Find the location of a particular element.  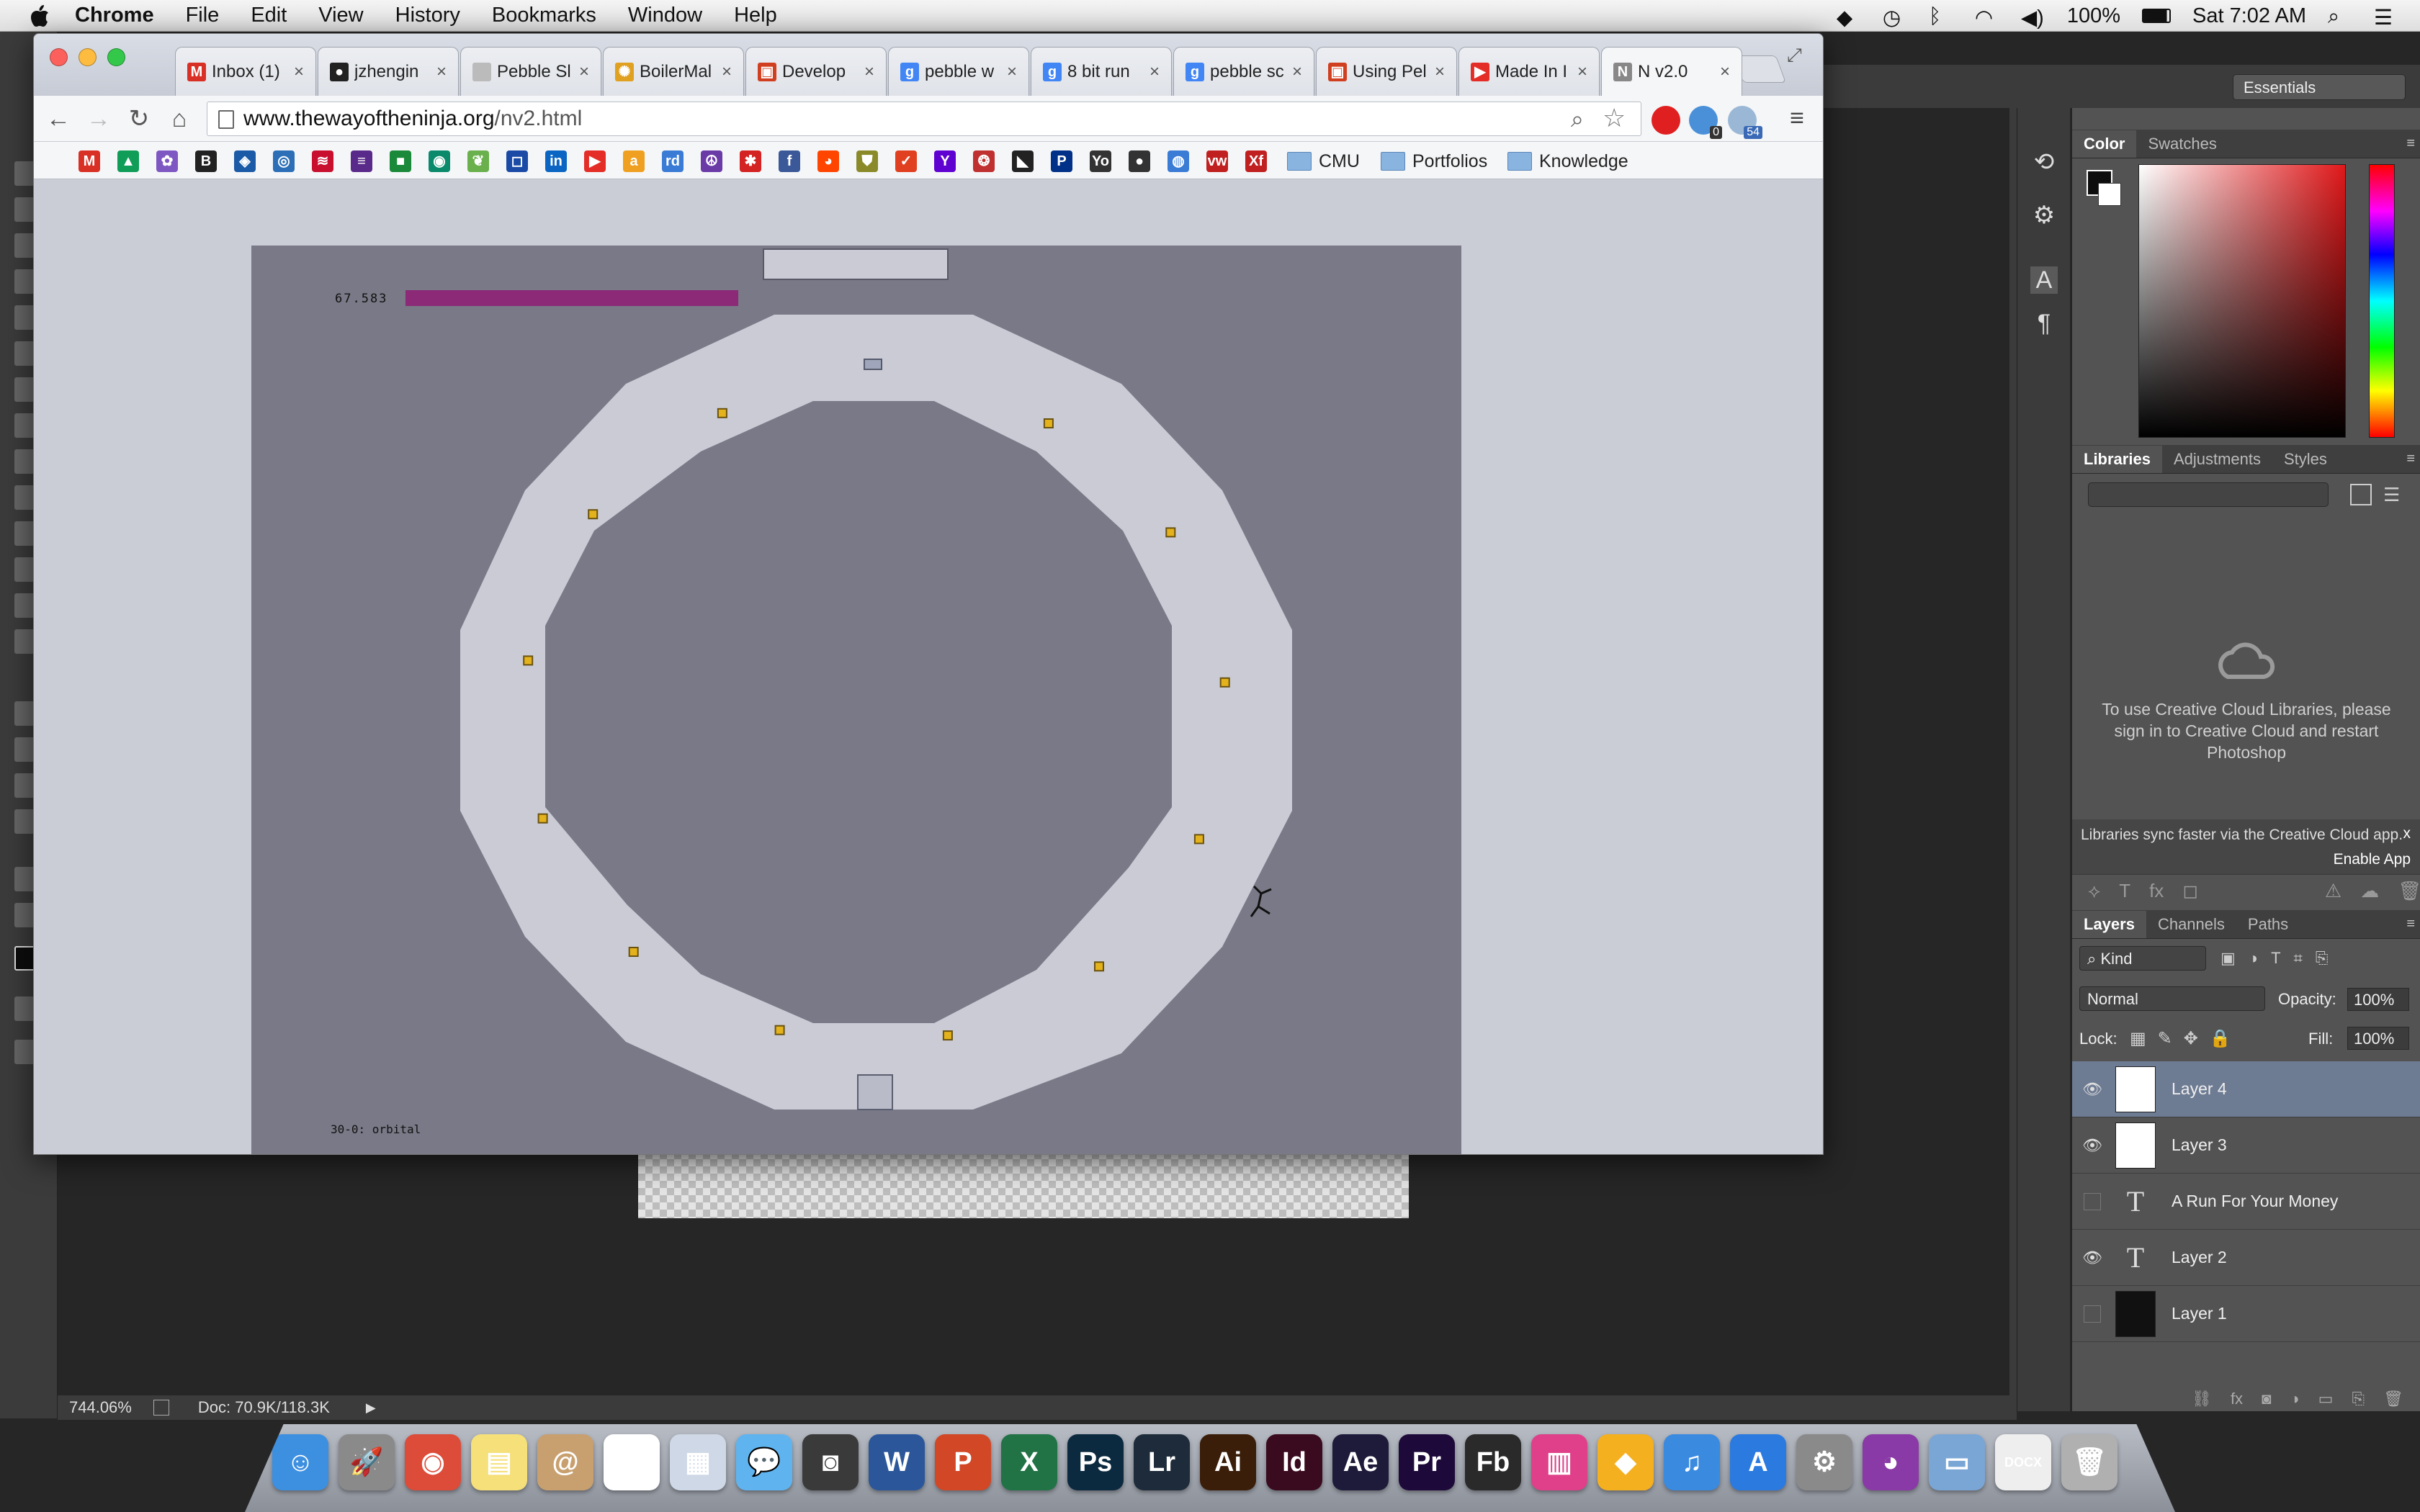

close-icon: x is located at coordinates (2407, 833).